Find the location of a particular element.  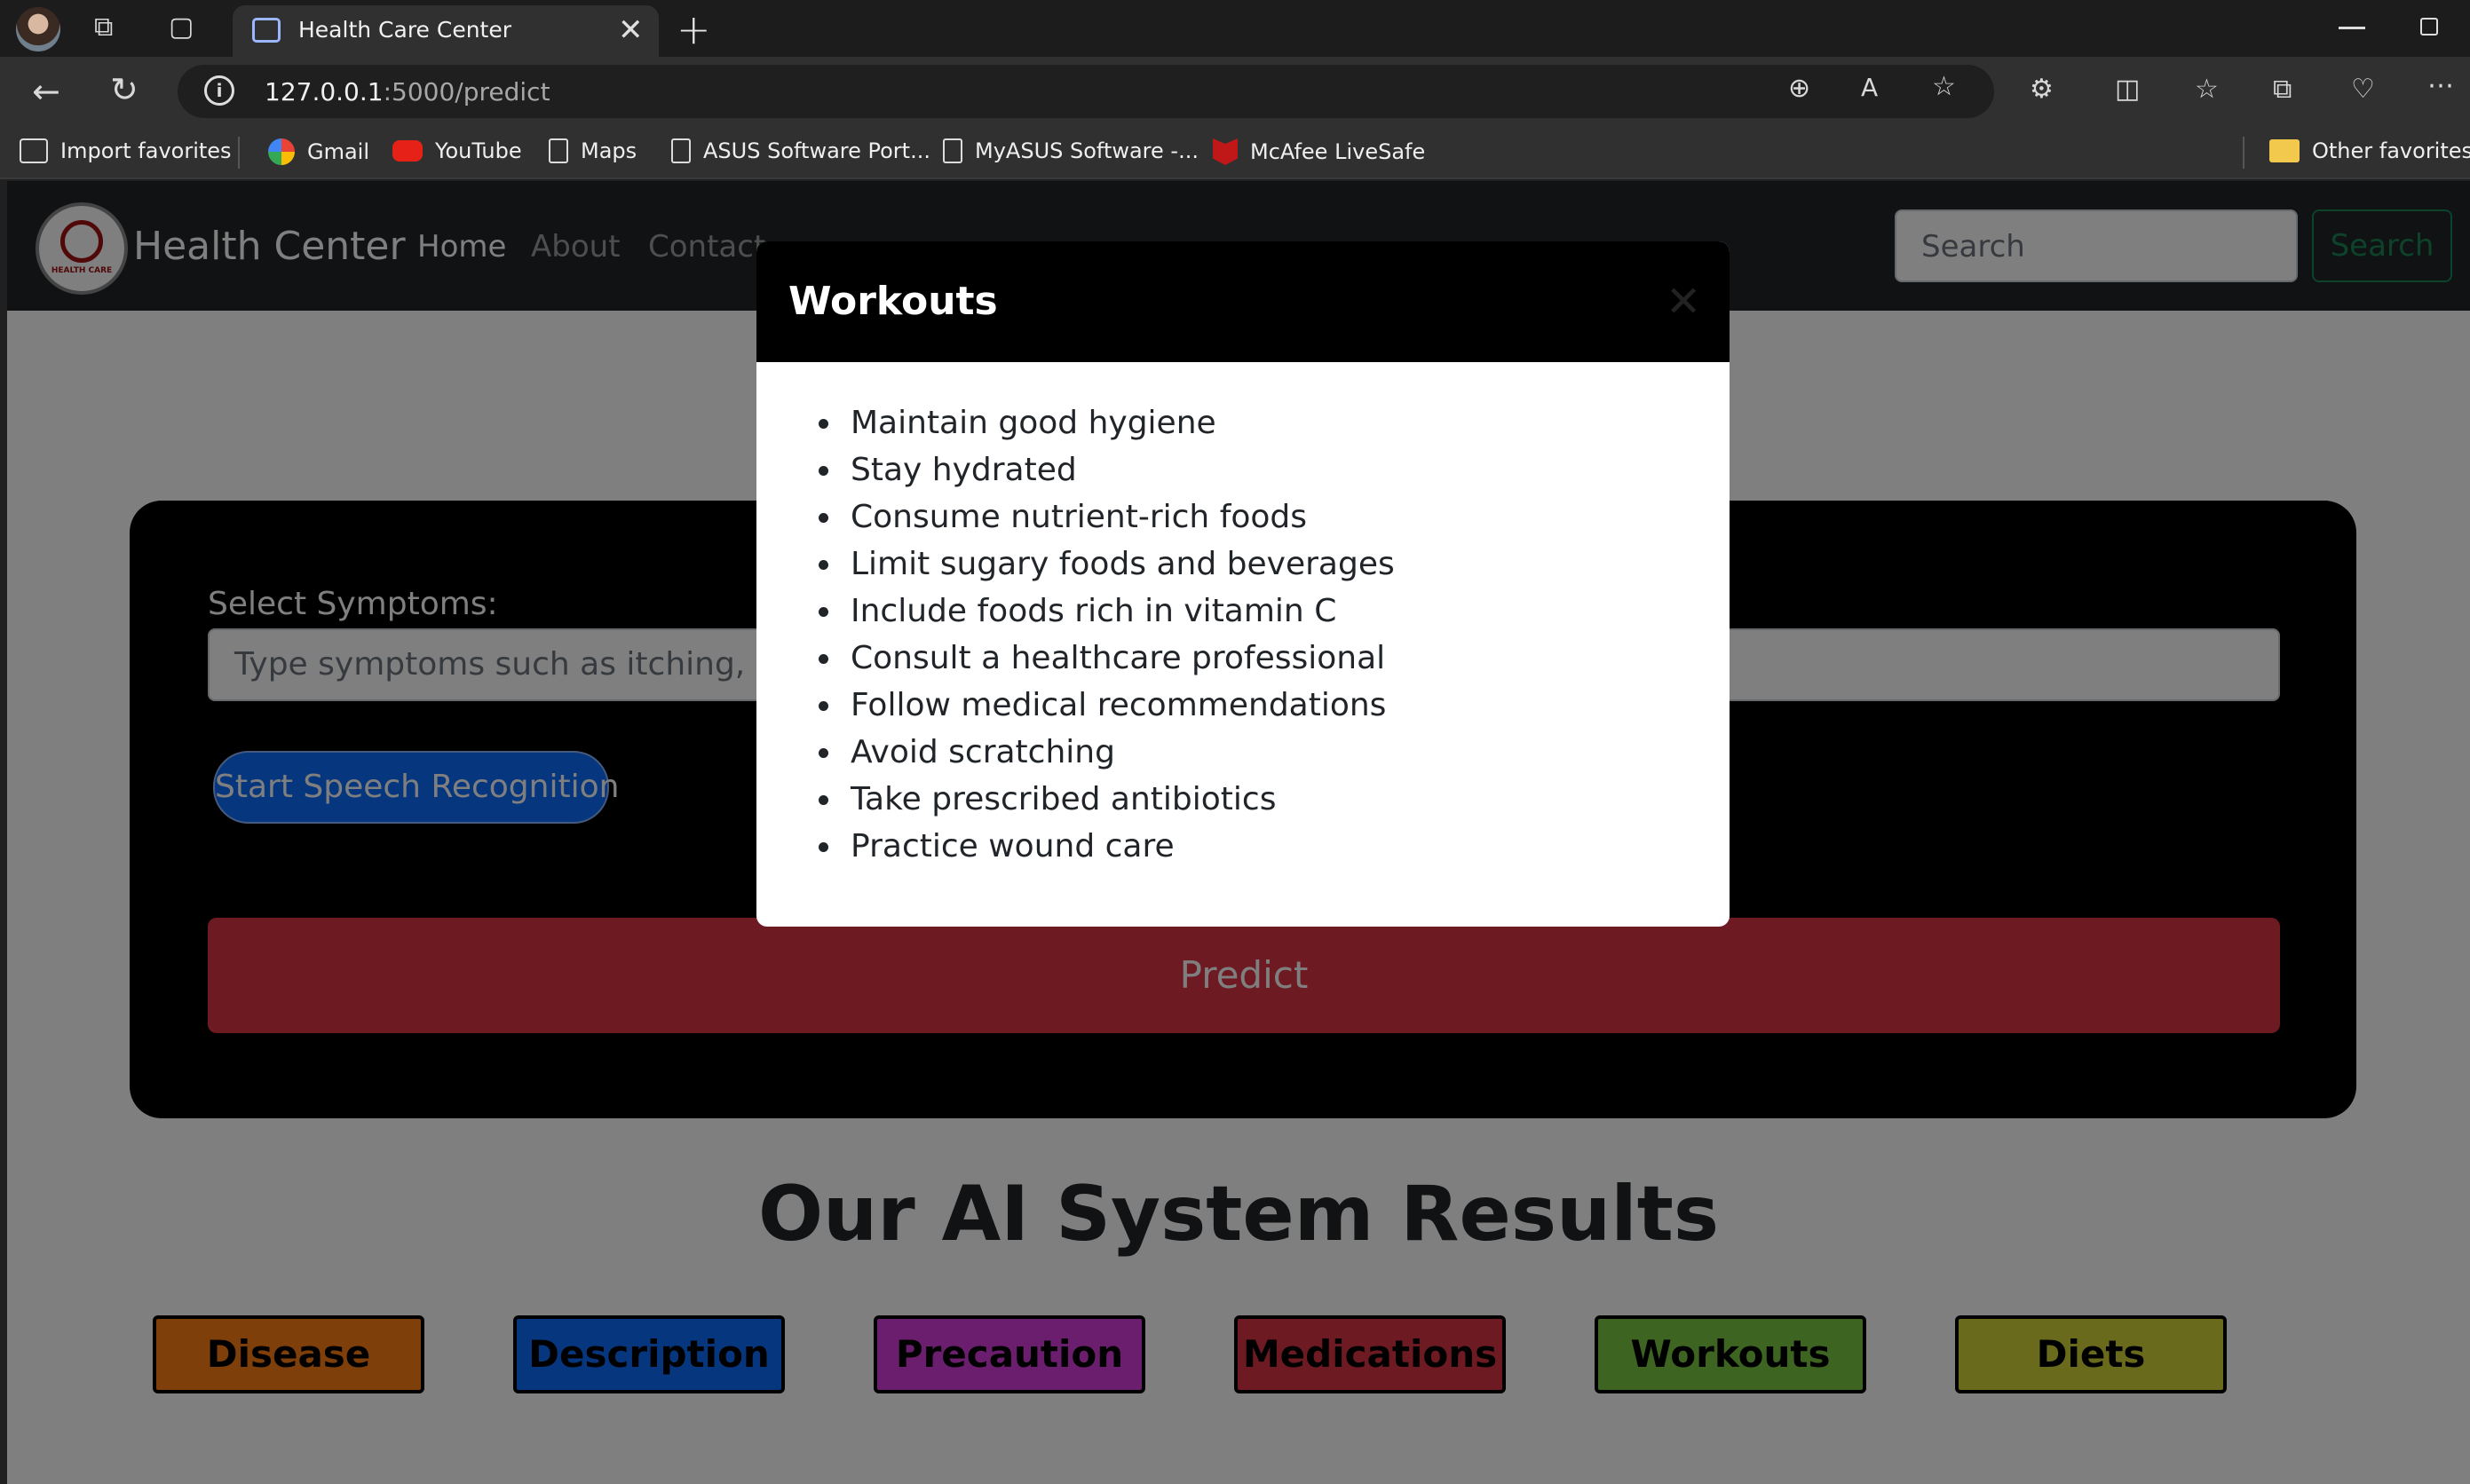

folder-icon is located at coordinates (2284, 151).